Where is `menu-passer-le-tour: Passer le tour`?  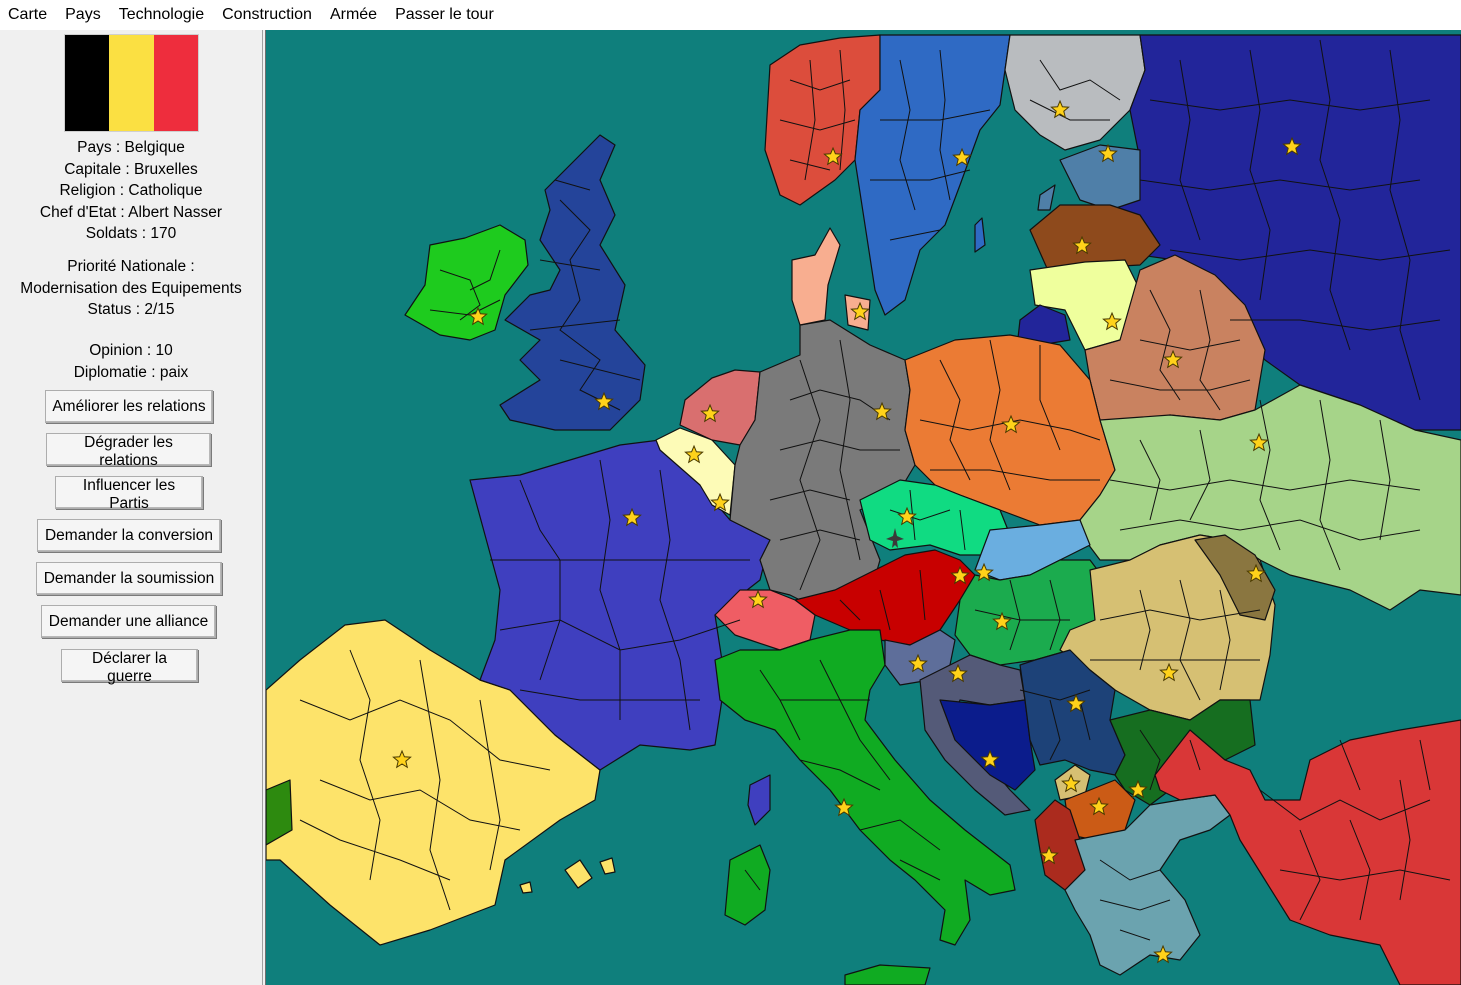
menu-passer-le-tour: Passer le tour is located at coordinates (444, 15).